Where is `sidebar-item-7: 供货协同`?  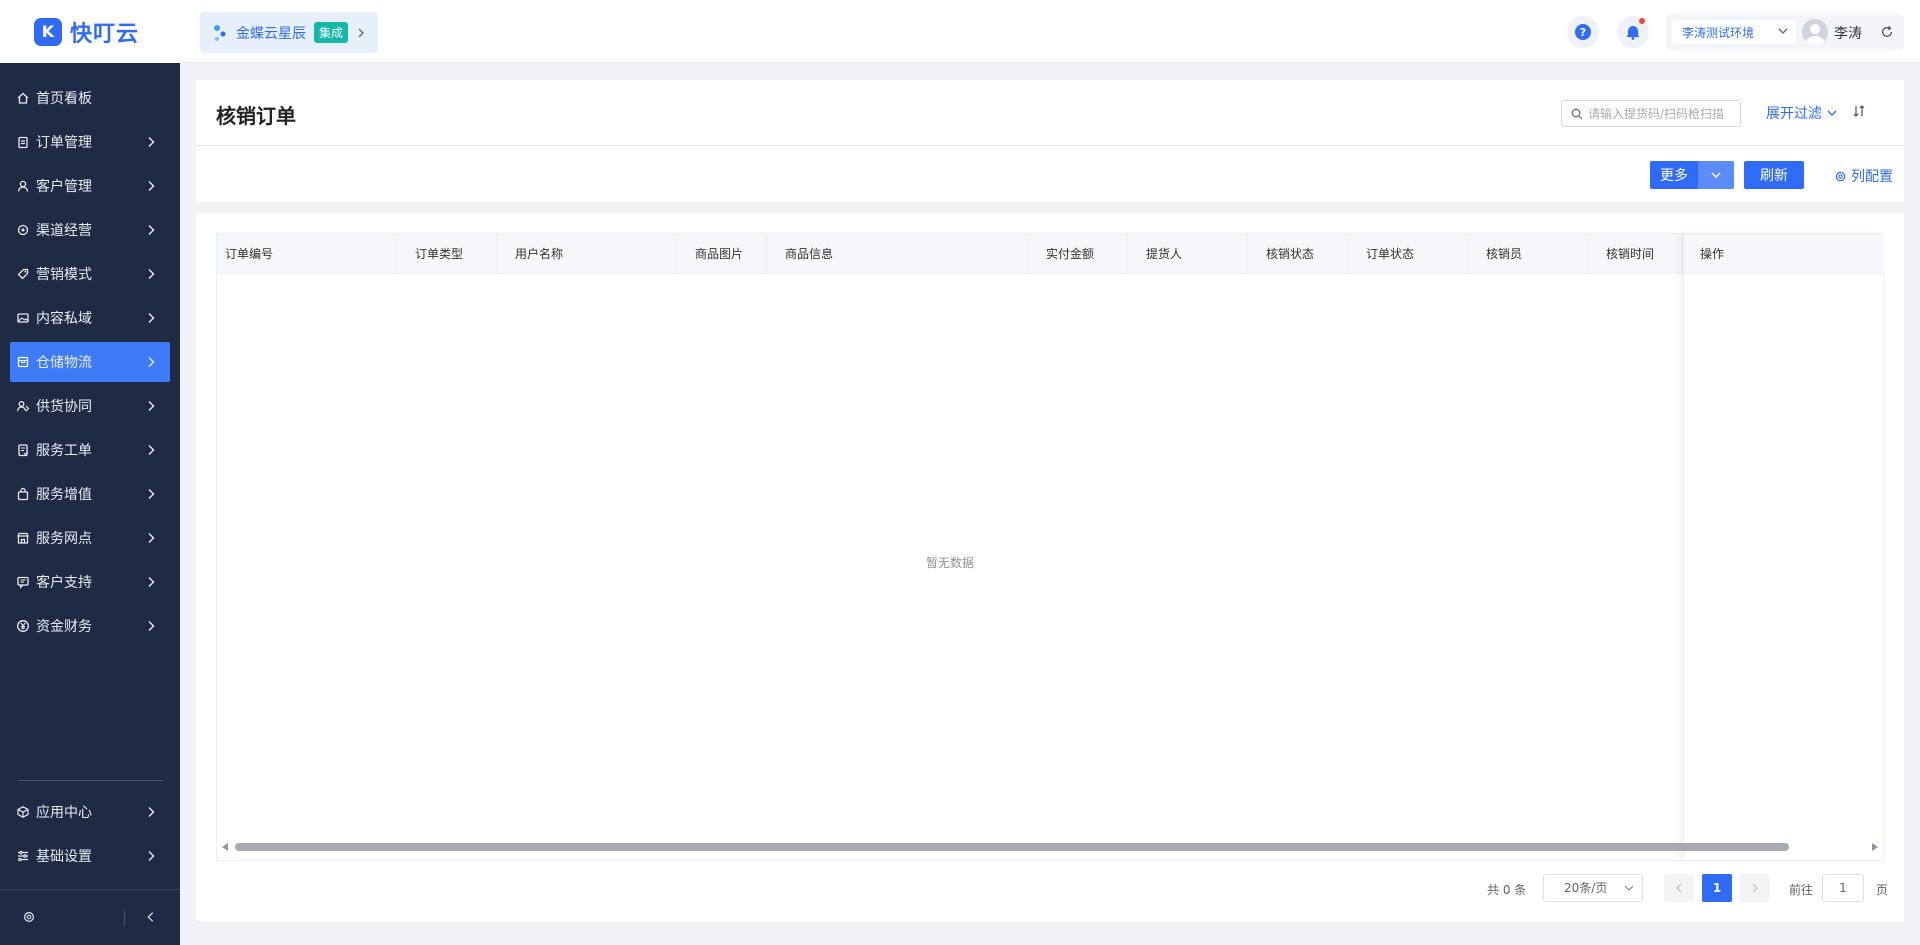
sidebar-item-7: 供货协同 is located at coordinates (90, 406).